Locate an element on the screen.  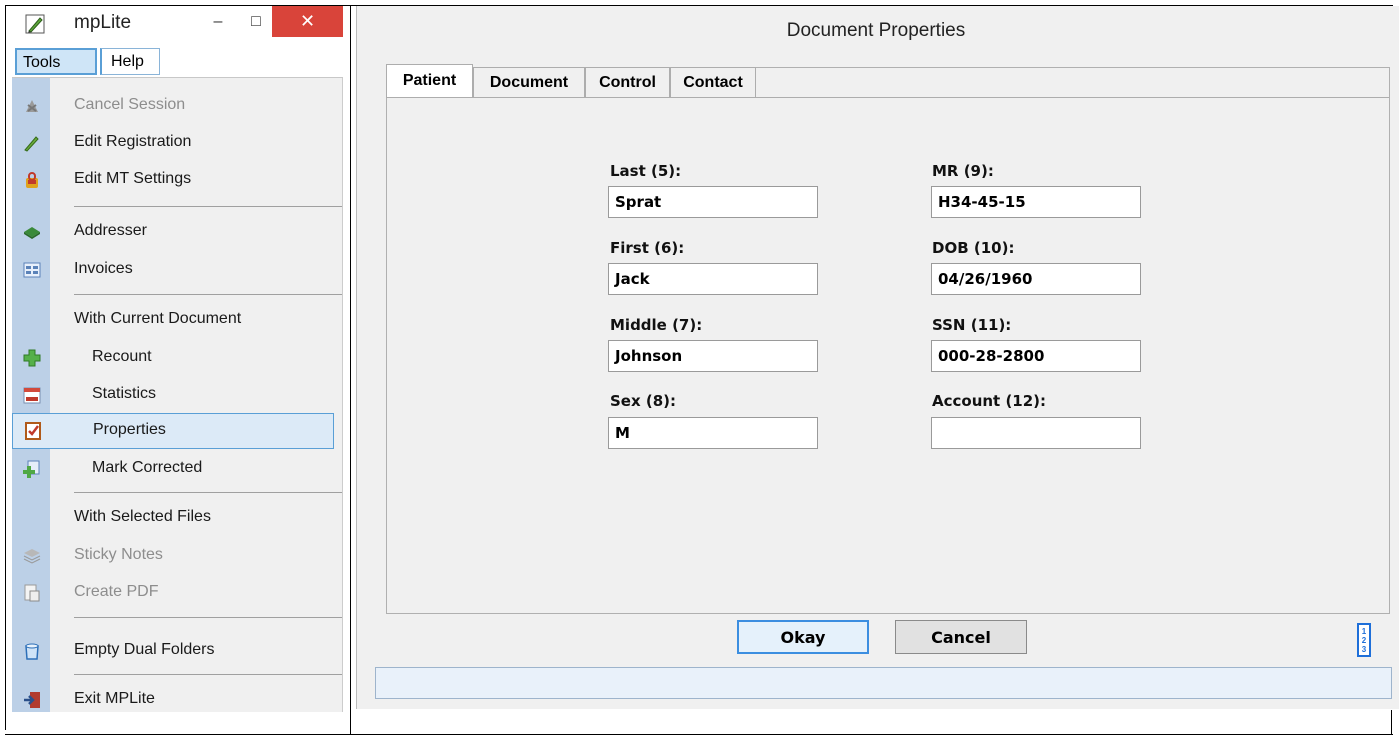
tab-label: Document is located at coordinates (529, 82).